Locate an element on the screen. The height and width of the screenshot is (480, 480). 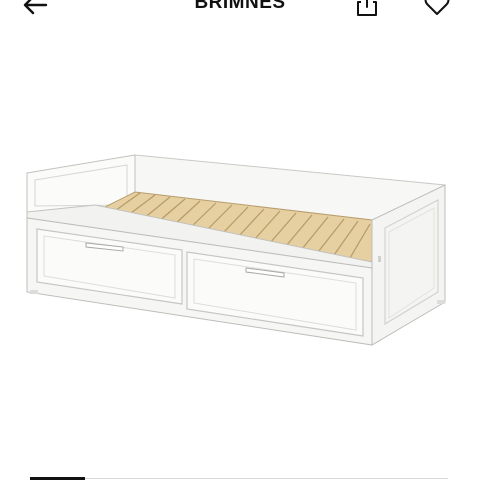
top-bar: BRIMNES is located at coordinates (240, 11).